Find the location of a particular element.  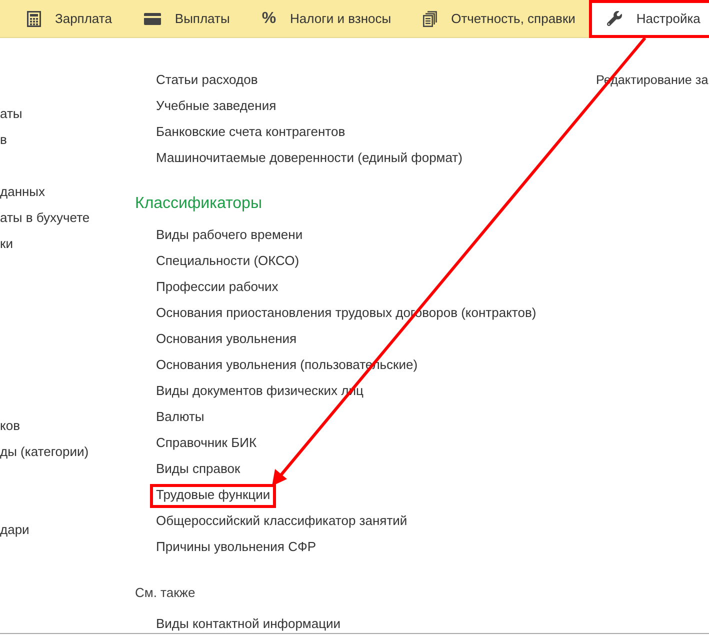

menu-link: данных is located at coordinates (23, 192).